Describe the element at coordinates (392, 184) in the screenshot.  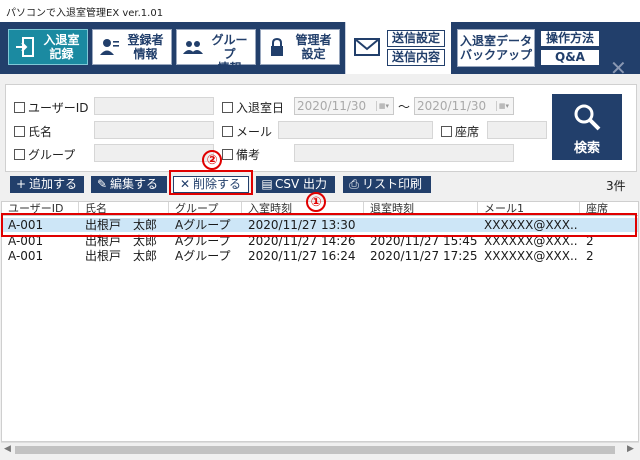
I see `print-label: リスト印刷` at that location.